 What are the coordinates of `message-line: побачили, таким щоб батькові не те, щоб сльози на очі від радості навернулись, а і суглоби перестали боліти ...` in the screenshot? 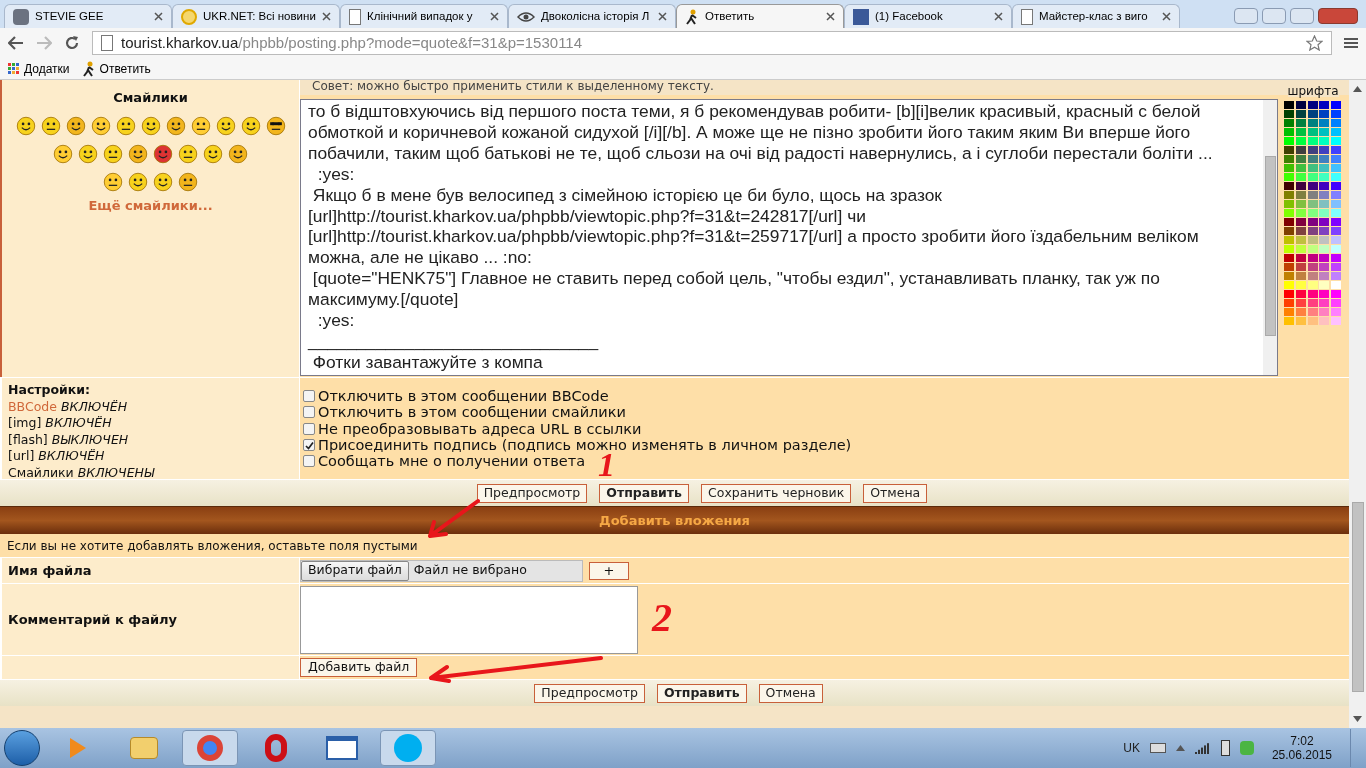 It's located at (760, 153).